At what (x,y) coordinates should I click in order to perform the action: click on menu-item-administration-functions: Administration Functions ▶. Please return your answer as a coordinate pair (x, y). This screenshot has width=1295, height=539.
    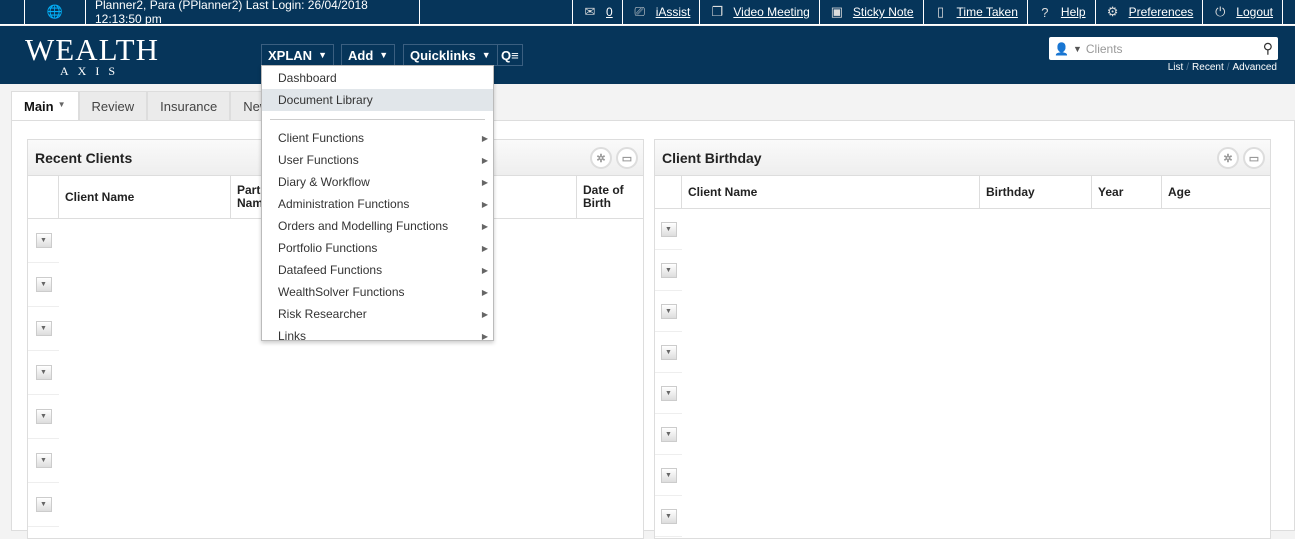
    Looking at the image, I should click on (377, 204).